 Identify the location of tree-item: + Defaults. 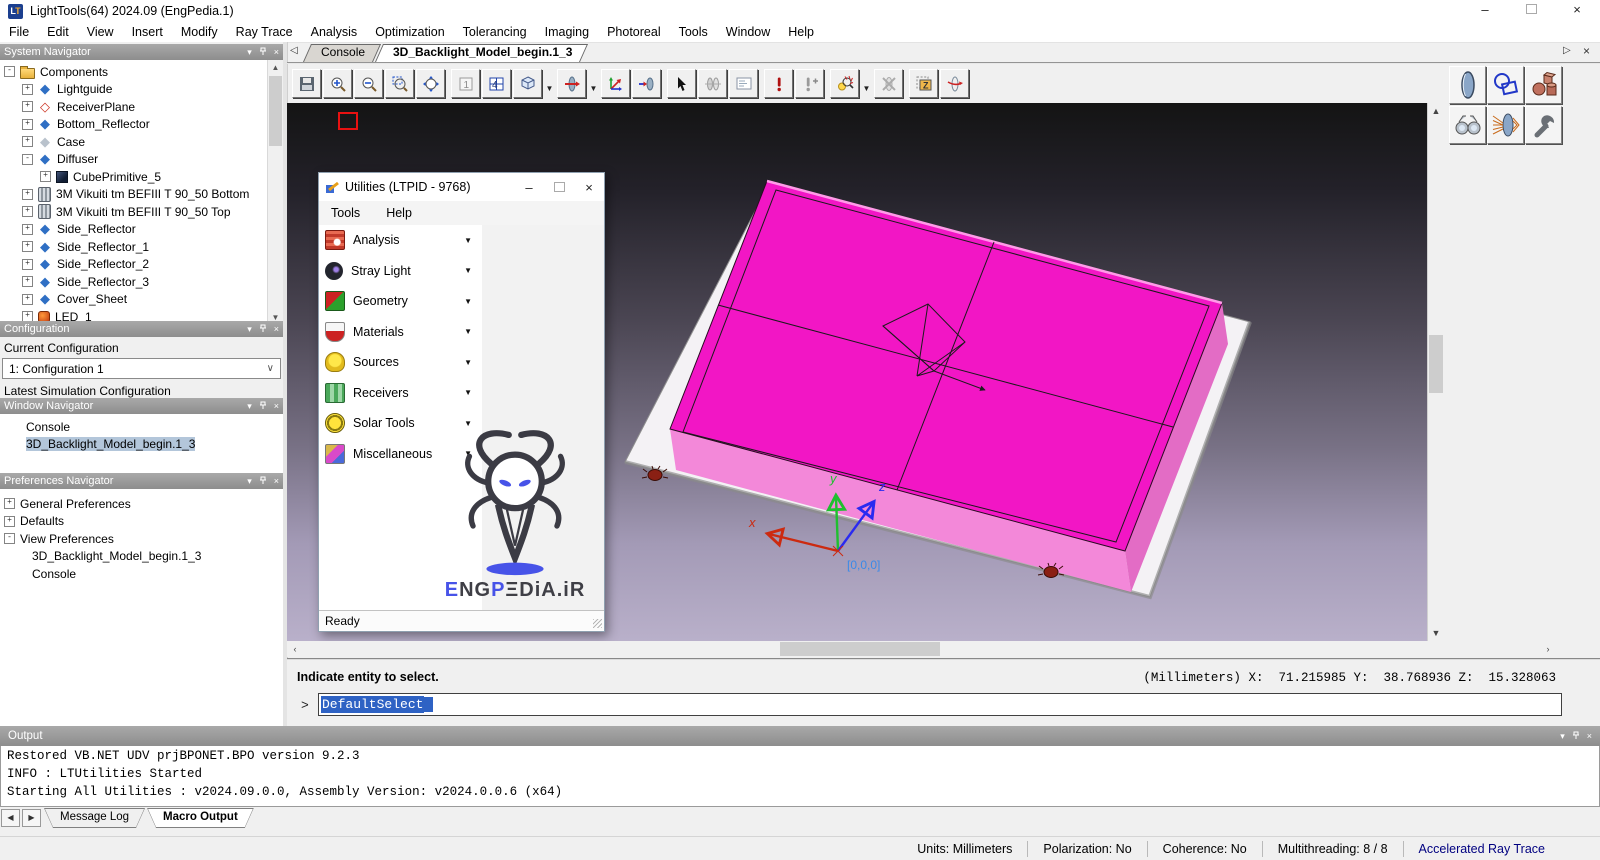
(143, 522).